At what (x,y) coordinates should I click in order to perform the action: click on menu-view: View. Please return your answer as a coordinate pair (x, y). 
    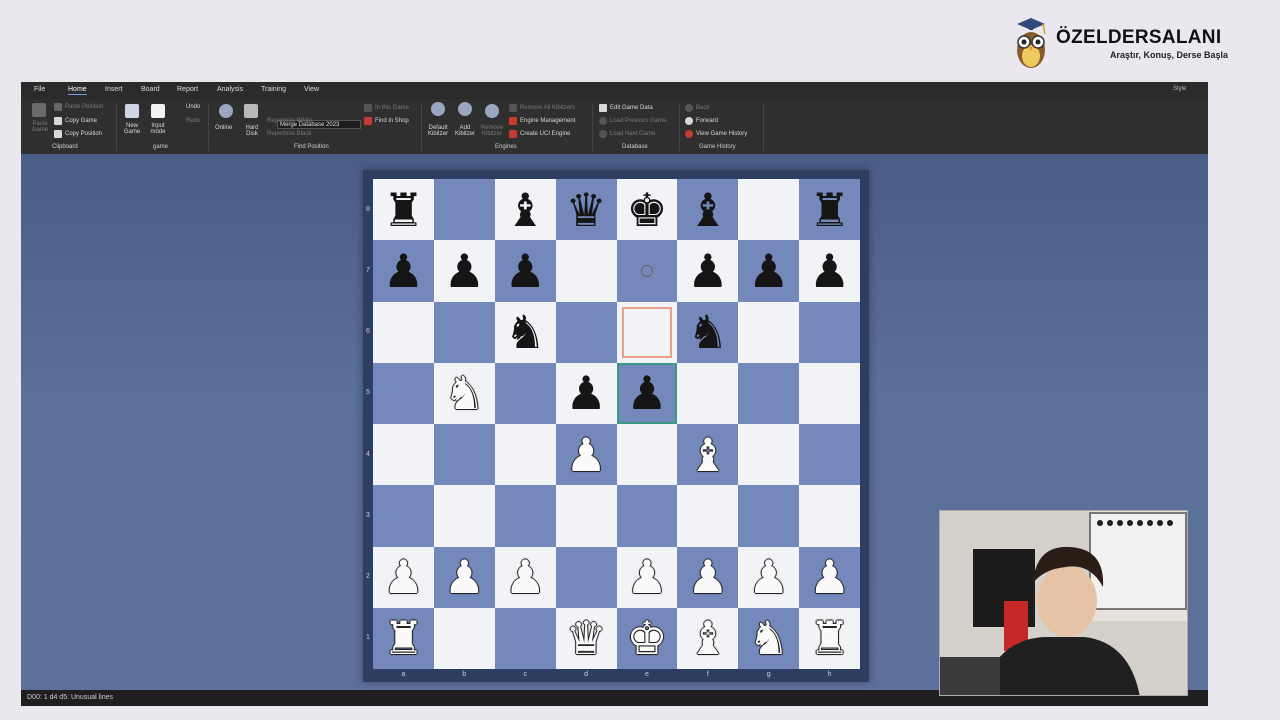
    Looking at the image, I should click on (311, 89).